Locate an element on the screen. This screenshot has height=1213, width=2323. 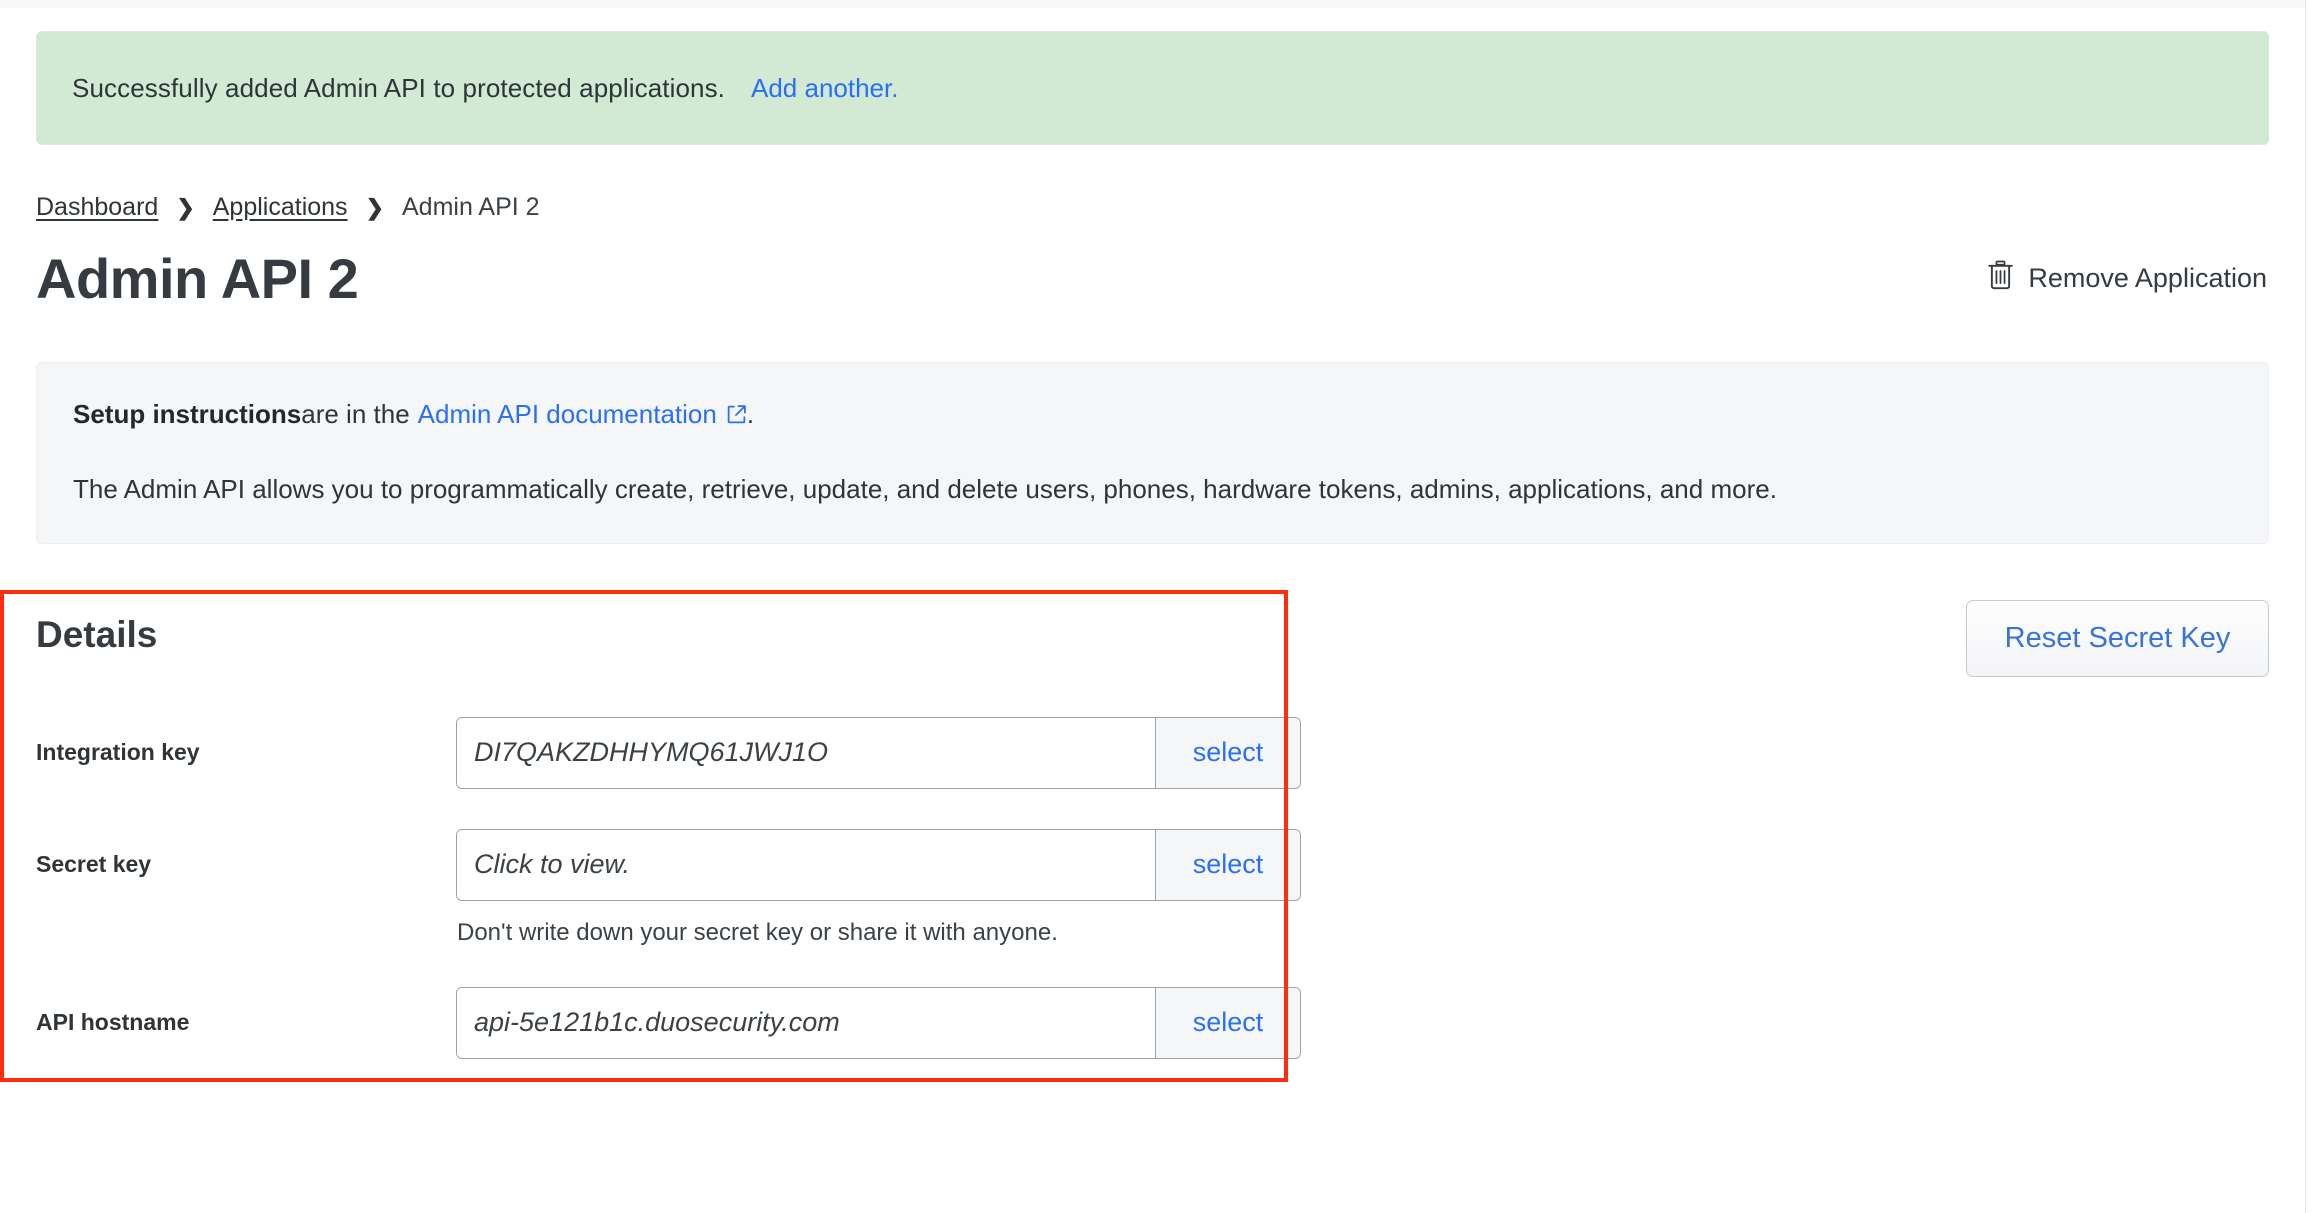
field-row-secret-key: Secret key Click to view. select is located at coordinates (1152, 864).